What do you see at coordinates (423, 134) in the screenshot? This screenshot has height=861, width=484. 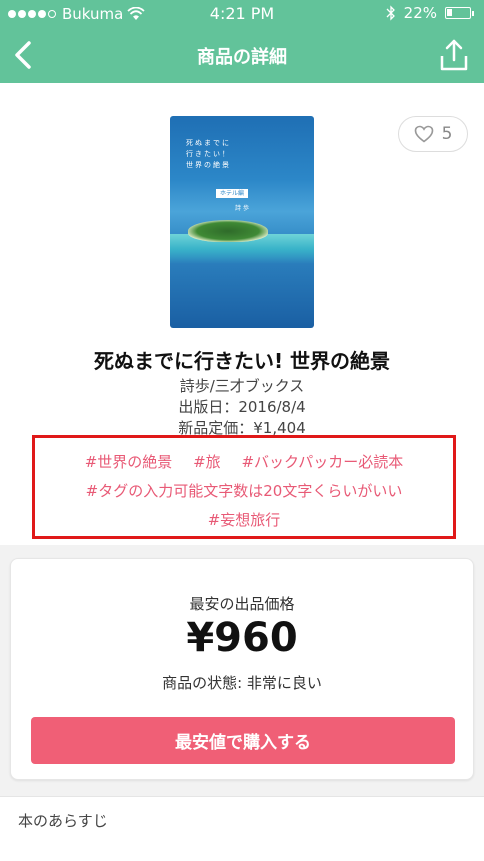 I see `heart-icon` at bounding box center [423, 134].